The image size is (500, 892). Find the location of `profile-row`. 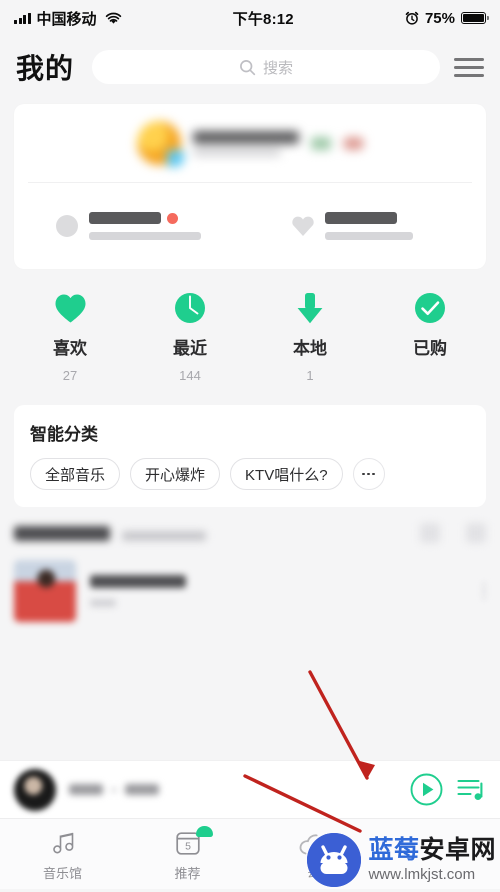

profile-row is located at coordinates (250, 143).